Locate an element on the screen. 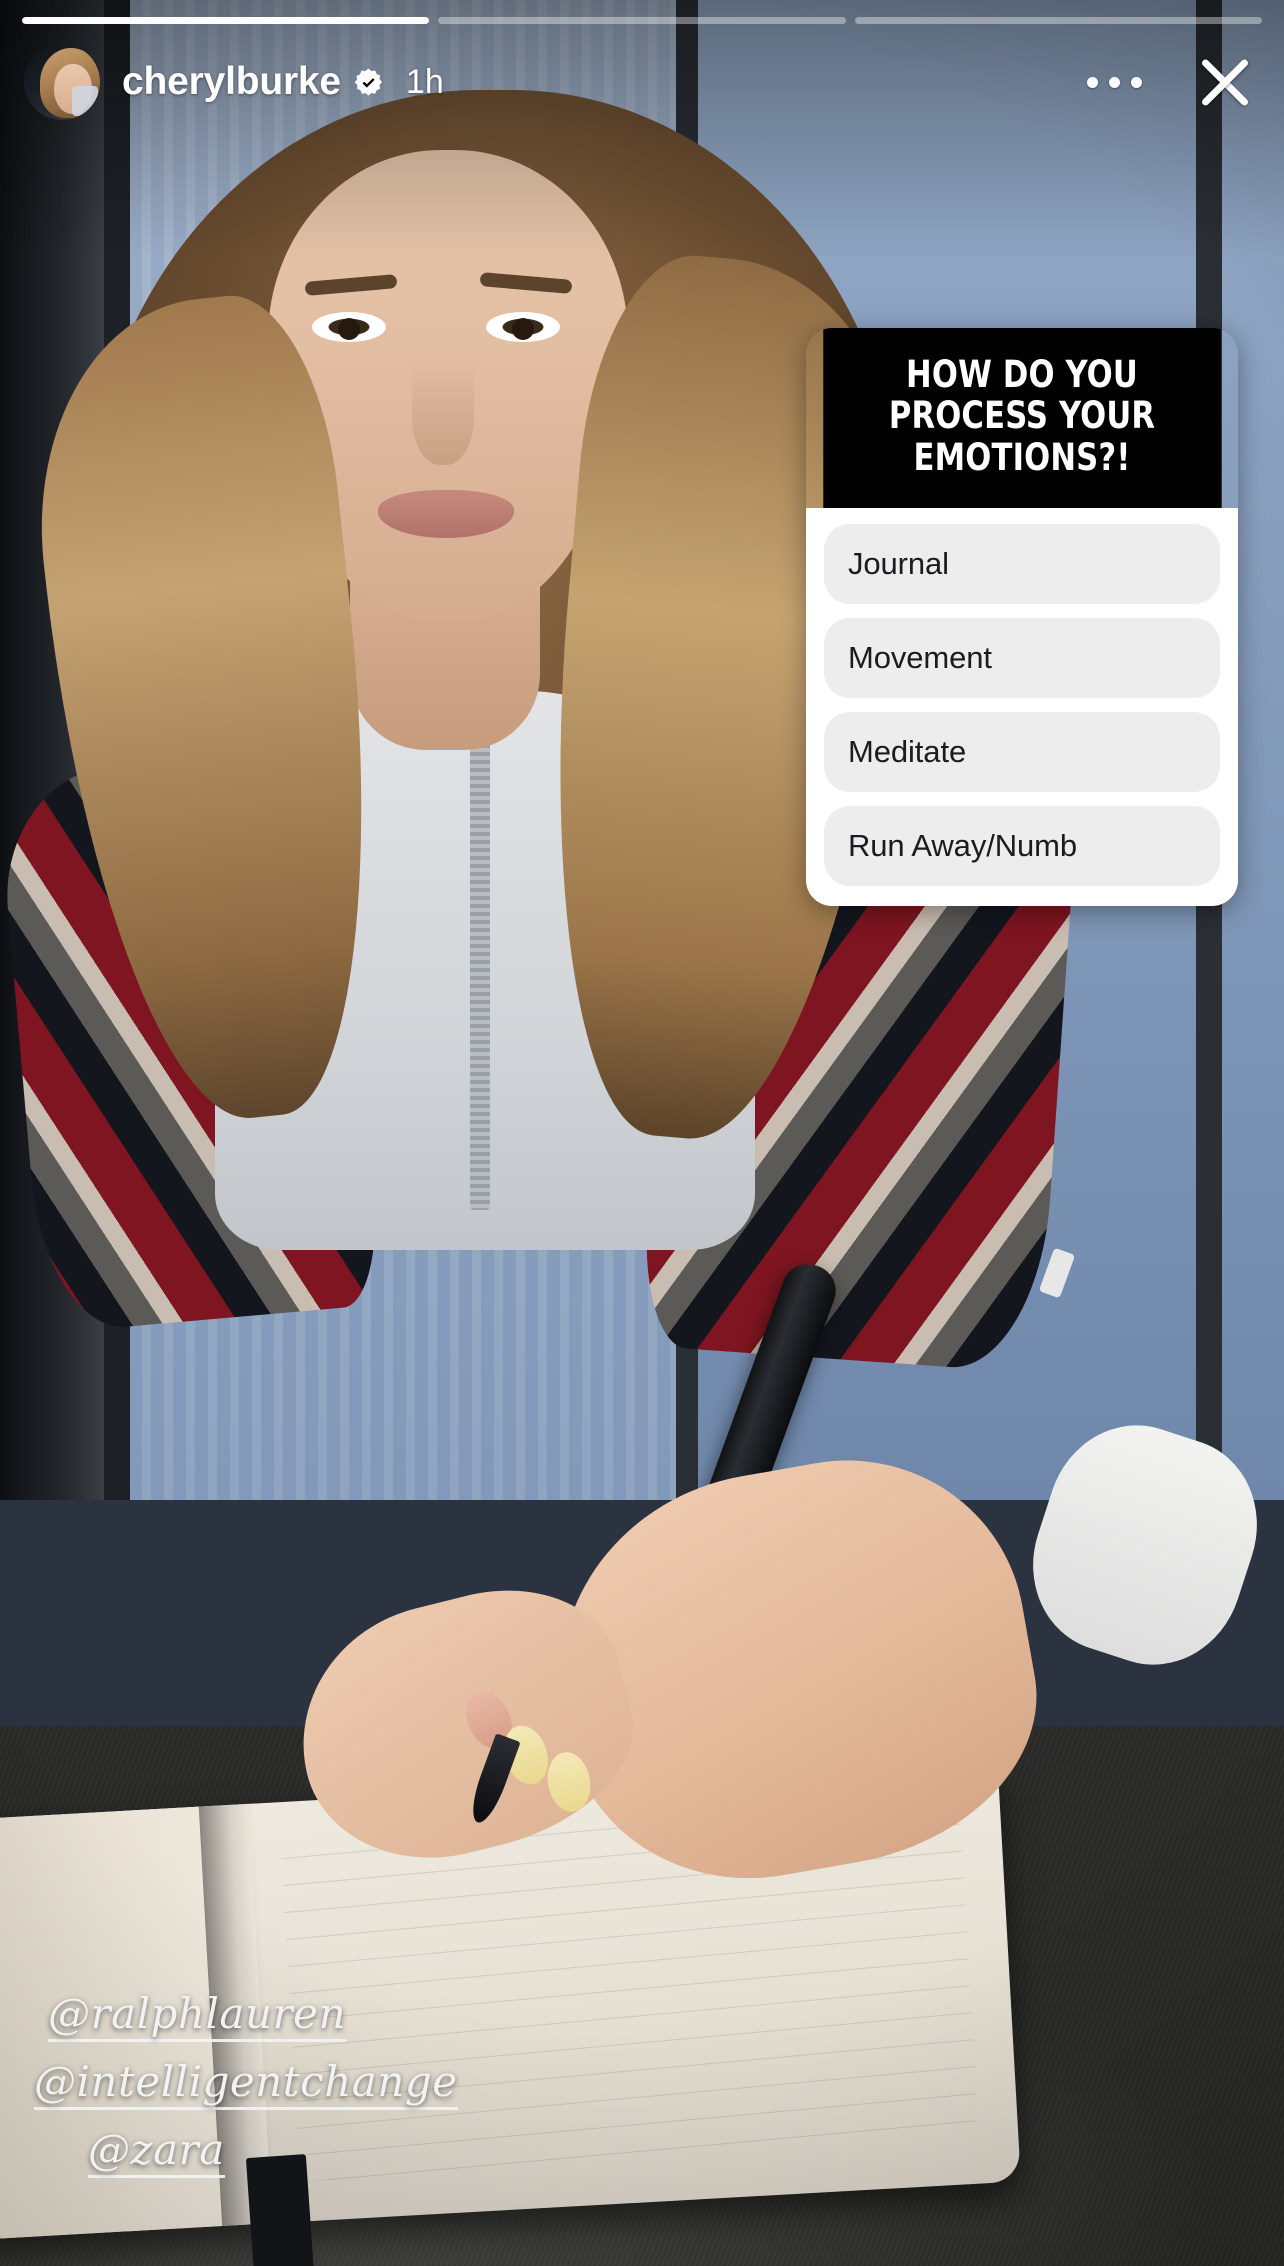 This screenshot has height=2266, width=1284. more-options-icon is located at coordinates (1114, 82).